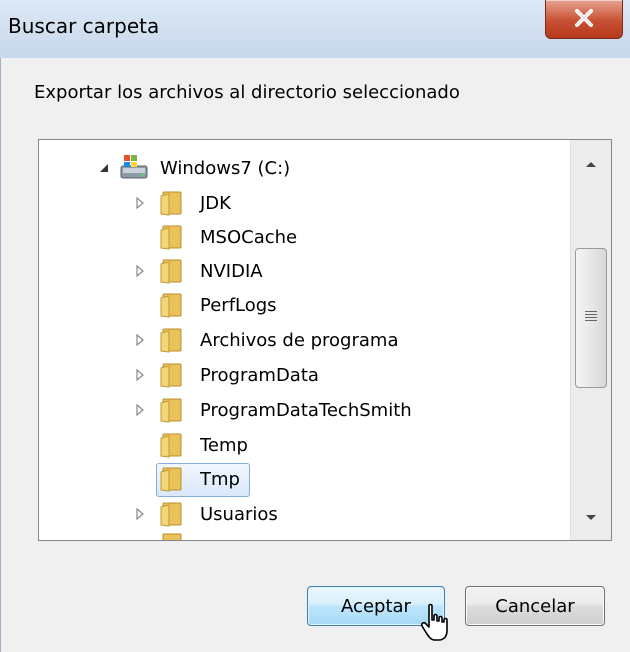 The height and width of the screenshot is (652, 630). What do you see at coordinates (304, 237) in the screenshot?
I see `tree-item-folder: MSOCache` at bounding box center [304, 237].